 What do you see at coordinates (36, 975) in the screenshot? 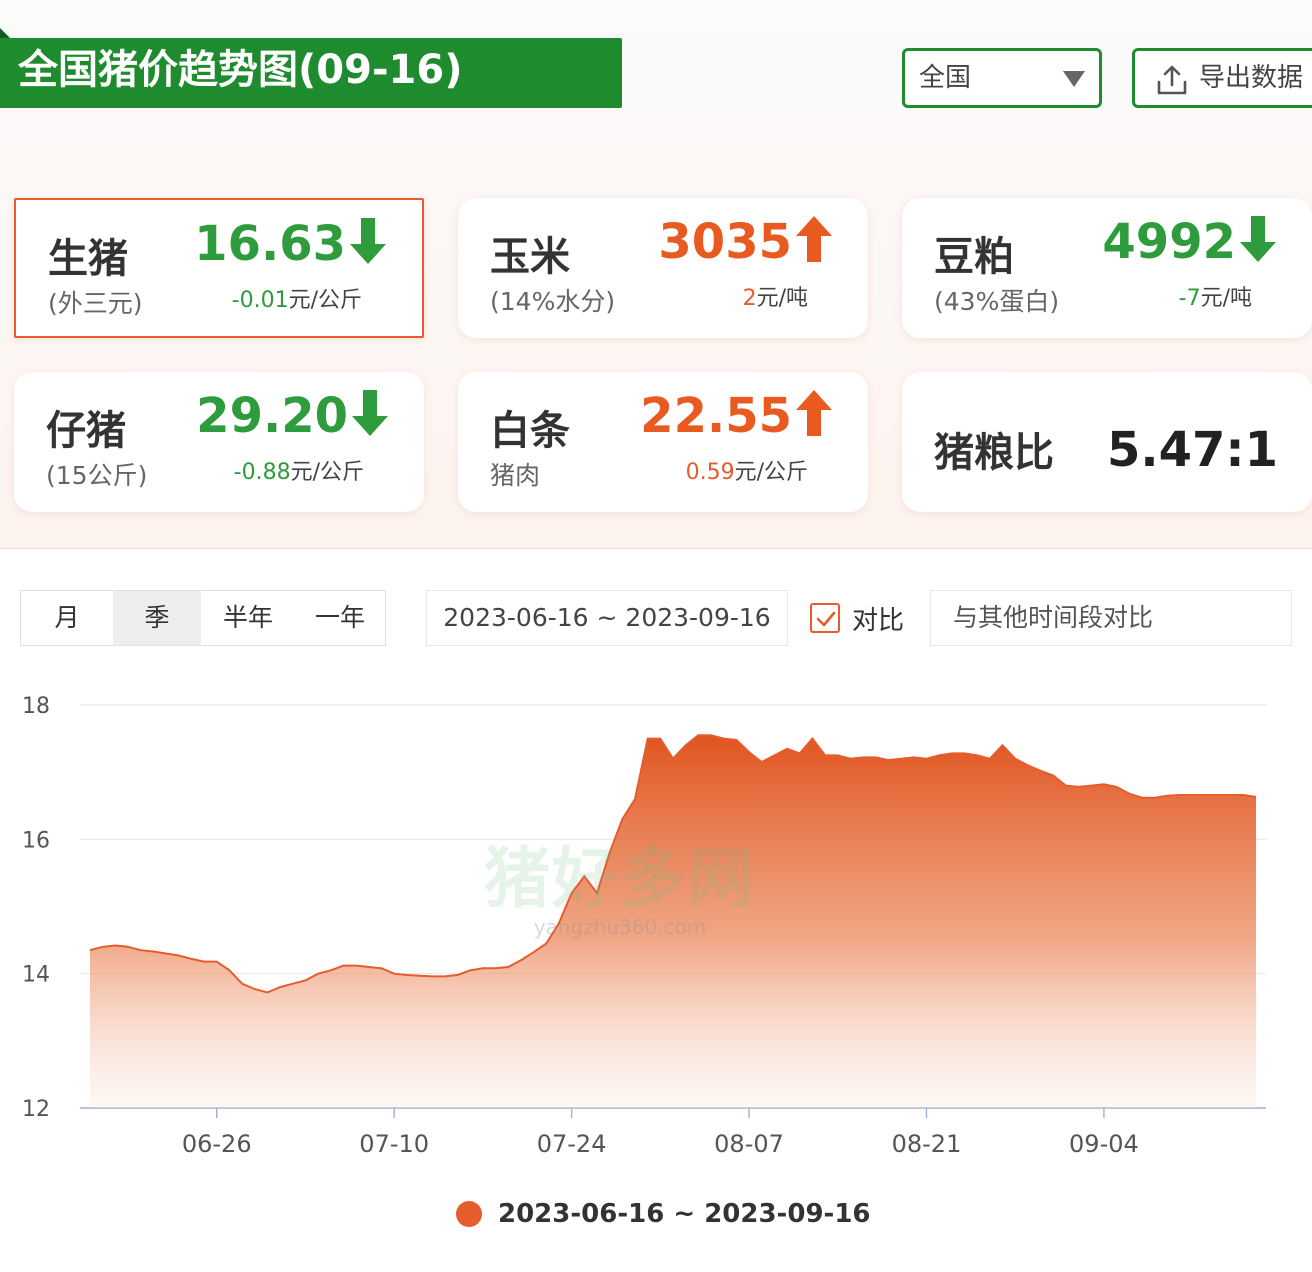
I see `y-tick-label: 14` at bounding box center [36, 975].